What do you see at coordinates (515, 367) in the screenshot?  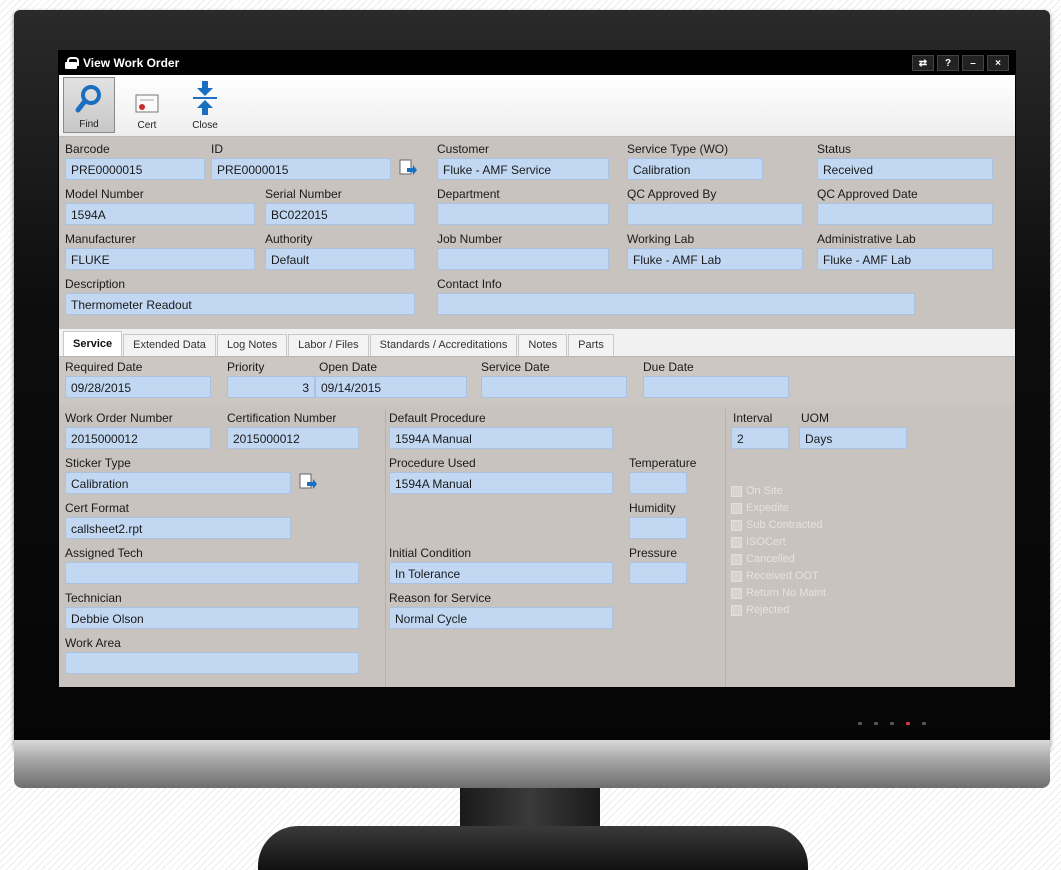 I see `service-date-label: Service Date` at bounding box center [515, 367].